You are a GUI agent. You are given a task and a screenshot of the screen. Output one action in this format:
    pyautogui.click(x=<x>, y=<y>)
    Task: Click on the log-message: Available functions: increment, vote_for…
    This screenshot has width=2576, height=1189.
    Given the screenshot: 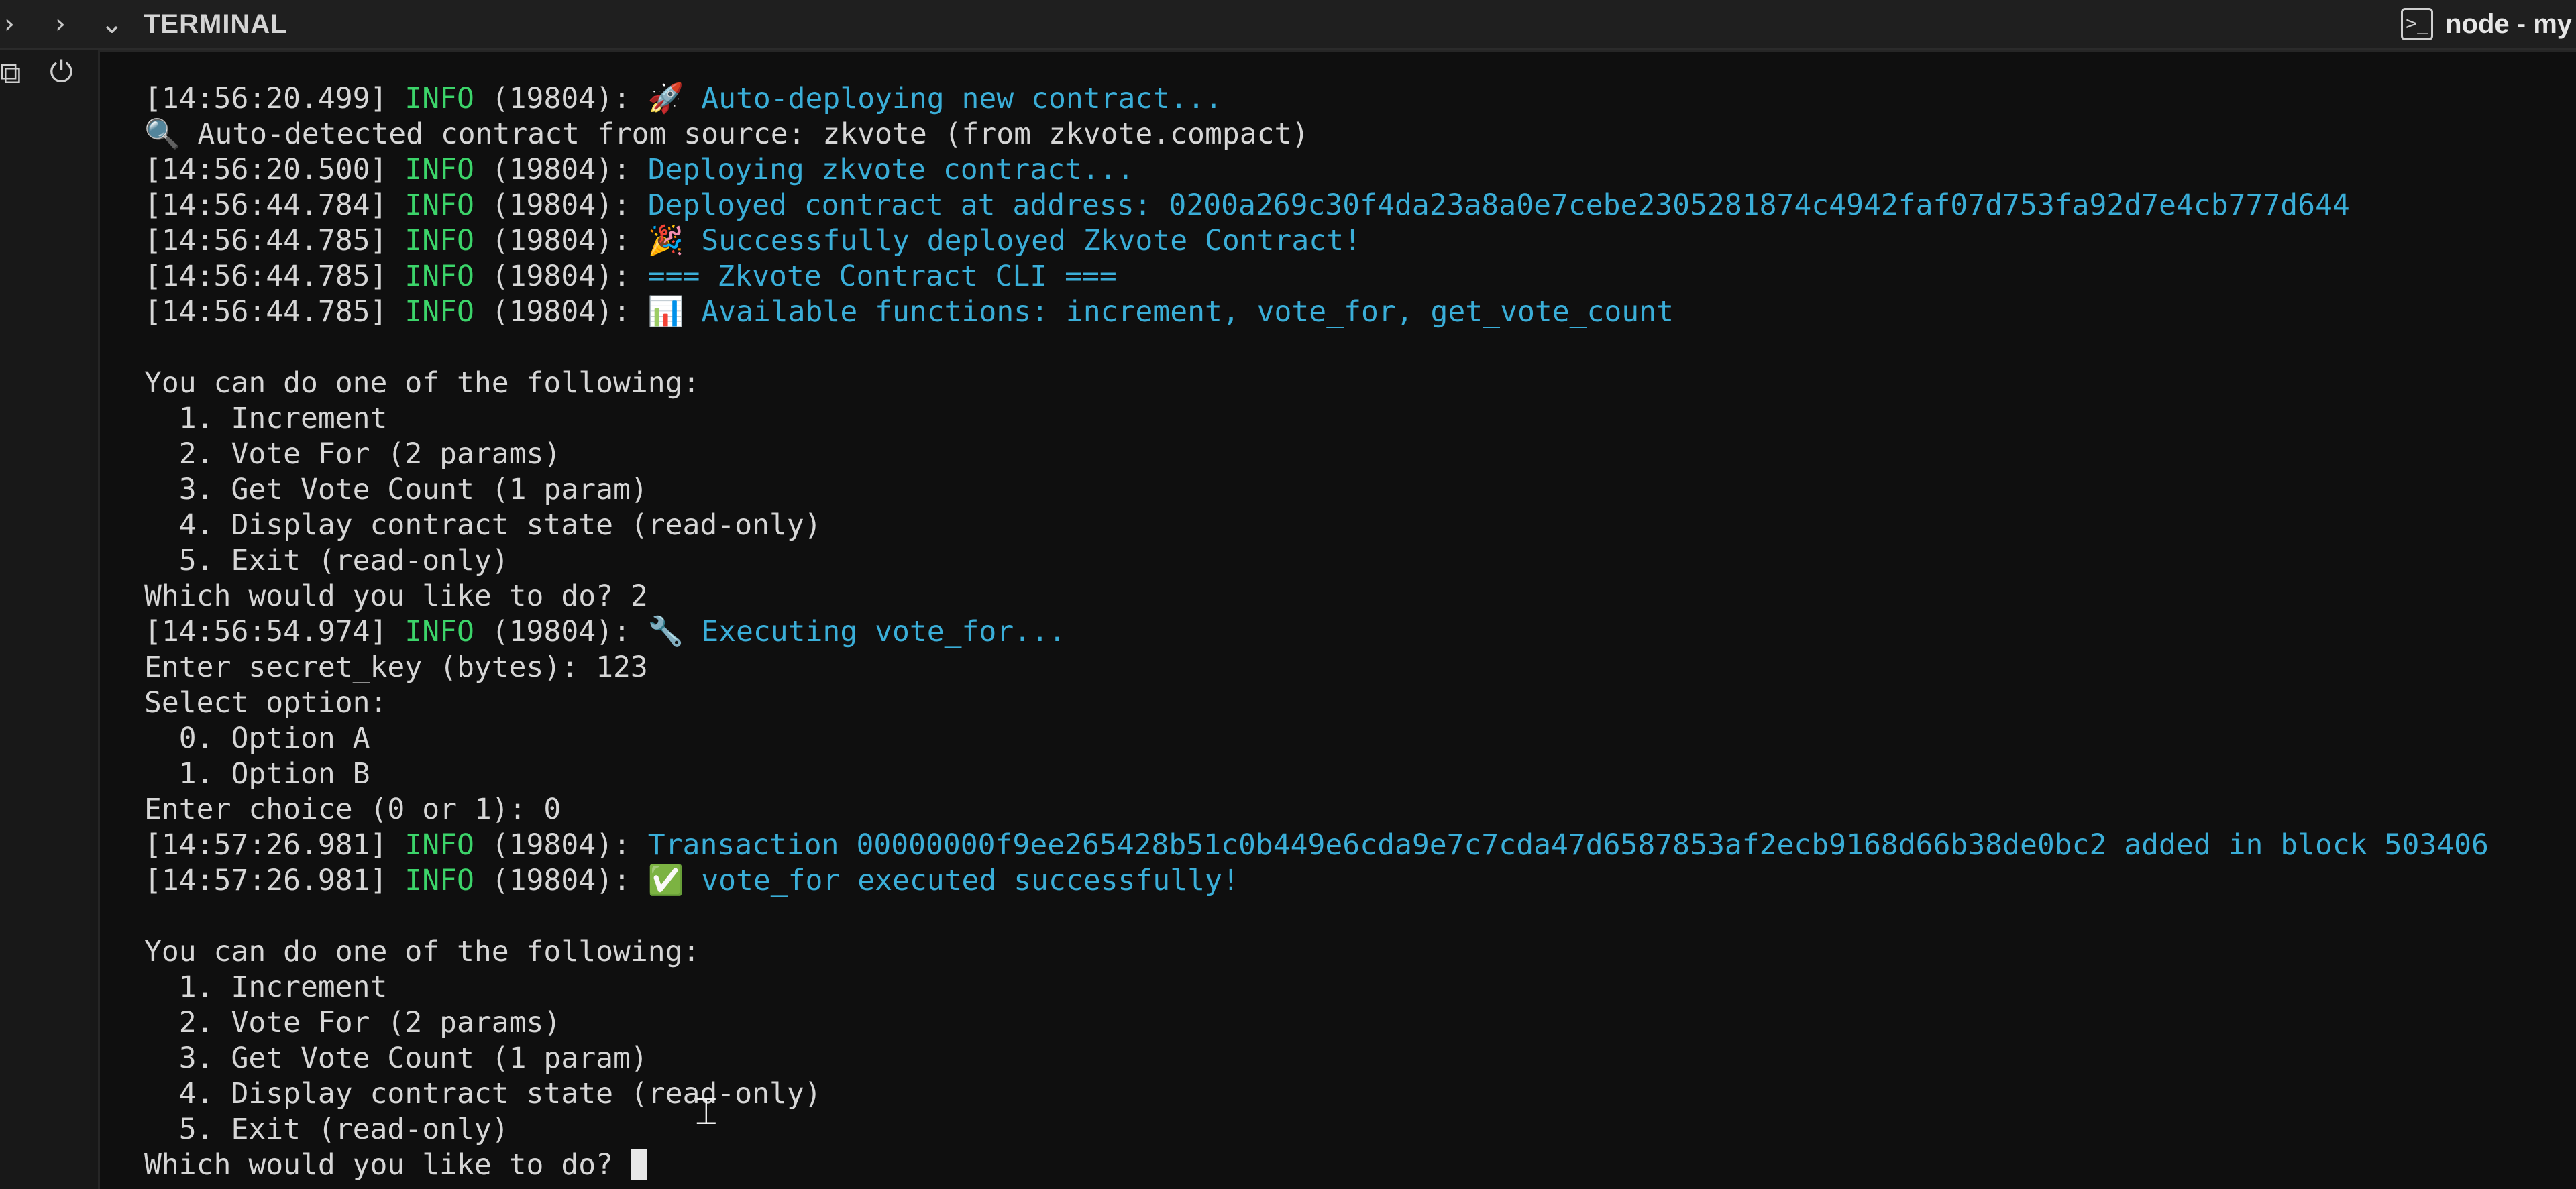 What is the action you would take?
    pyautogui.click(x=1187, y=312)
    